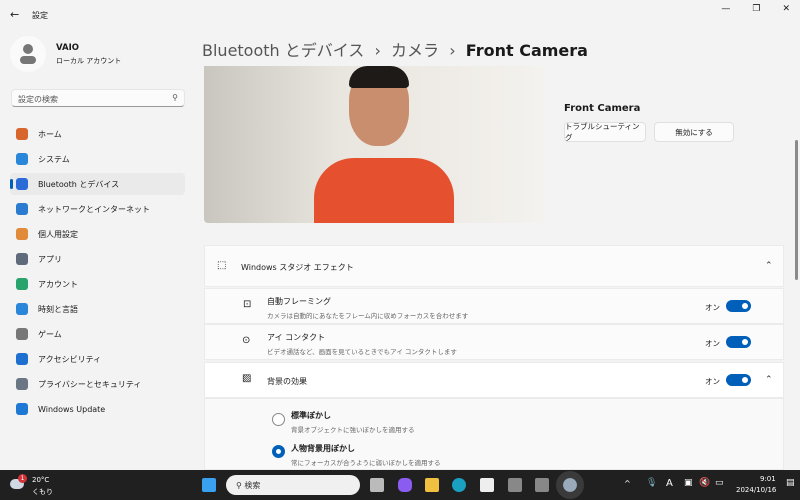 Image resolution: width=800 pixels, height=500 pixels. I want to click on standard-blur-title: 標準ぼかし, so click(311, 415).